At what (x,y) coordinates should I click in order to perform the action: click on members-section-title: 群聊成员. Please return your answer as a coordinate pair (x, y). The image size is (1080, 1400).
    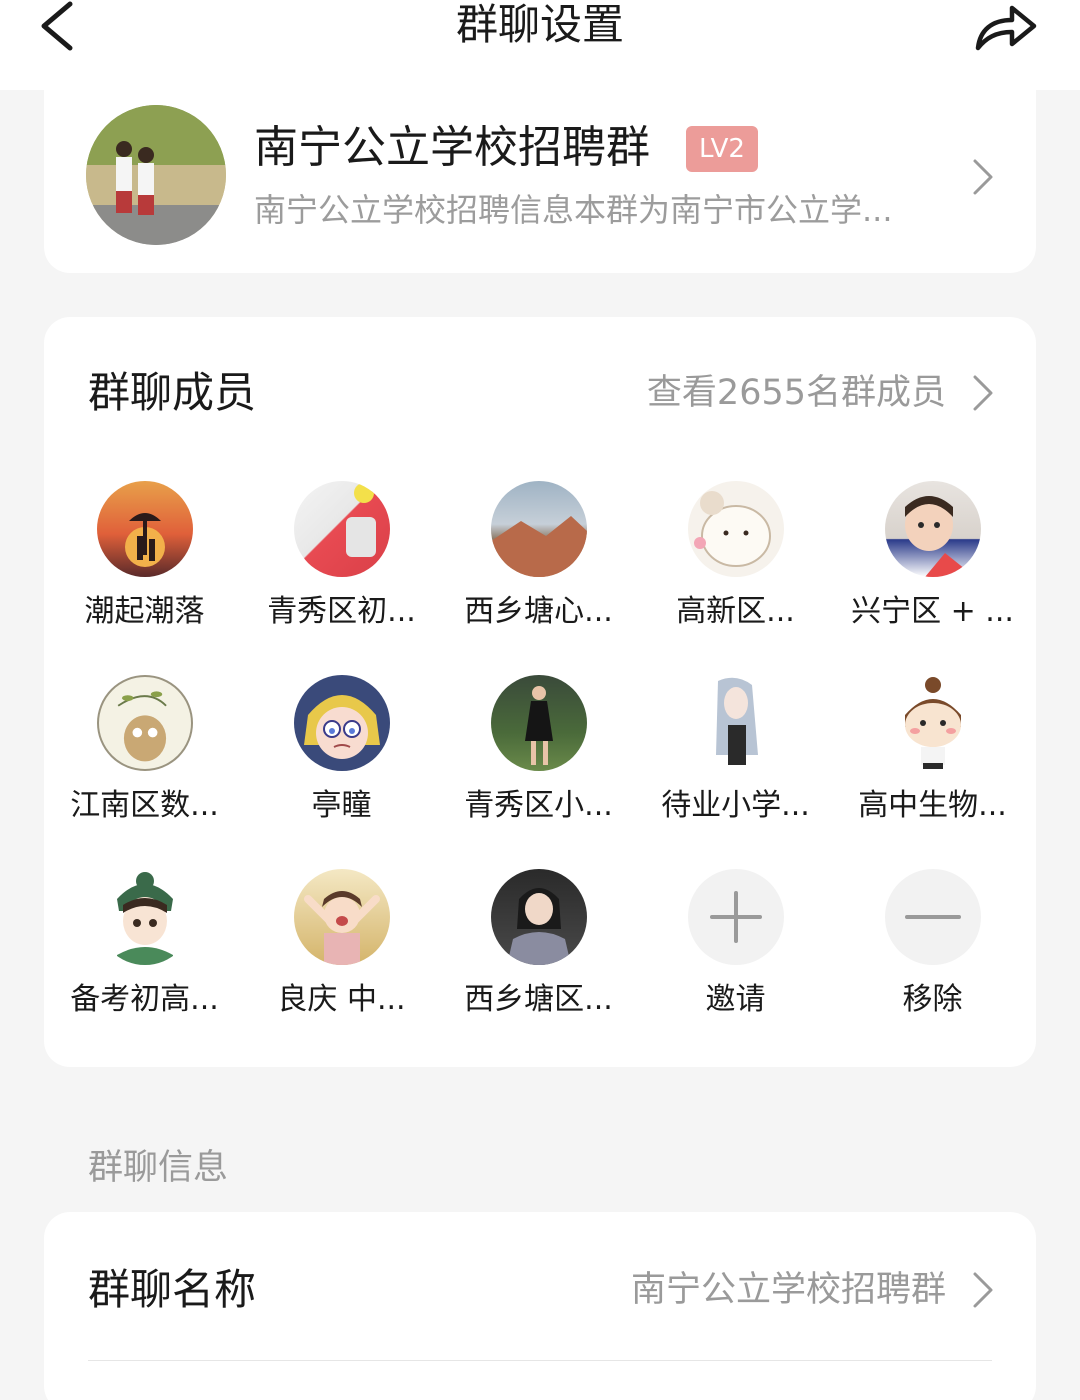
    Looking at the image, I should click on (172, 392).